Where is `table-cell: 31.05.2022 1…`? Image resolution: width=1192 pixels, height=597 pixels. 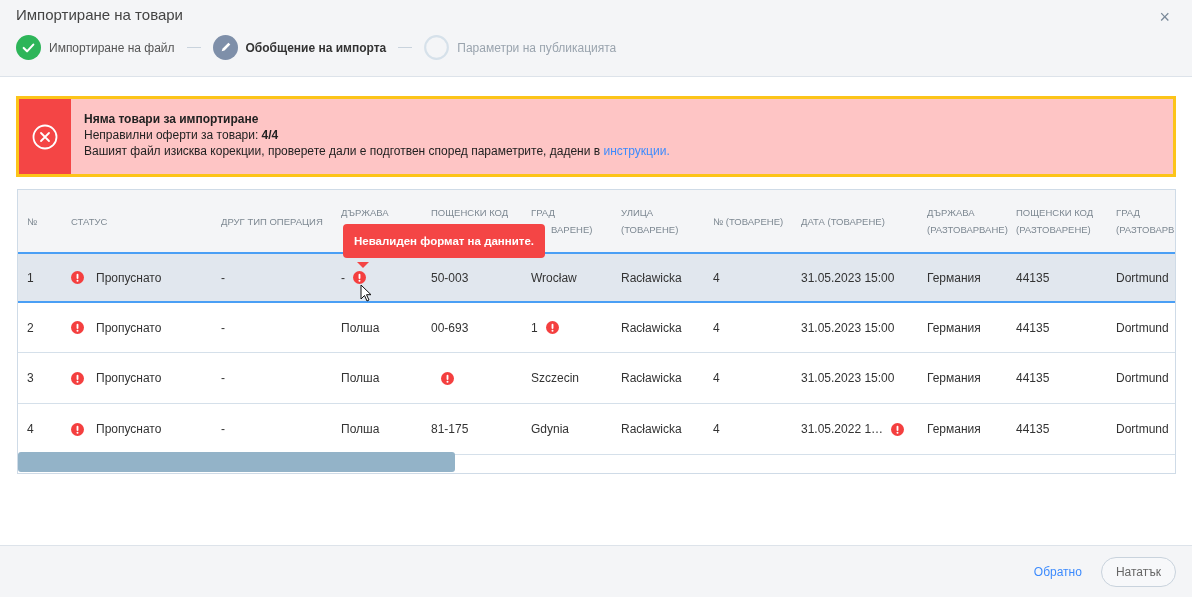
table-cell: 31.05.2022 1… is located at coordinates (842, 429).